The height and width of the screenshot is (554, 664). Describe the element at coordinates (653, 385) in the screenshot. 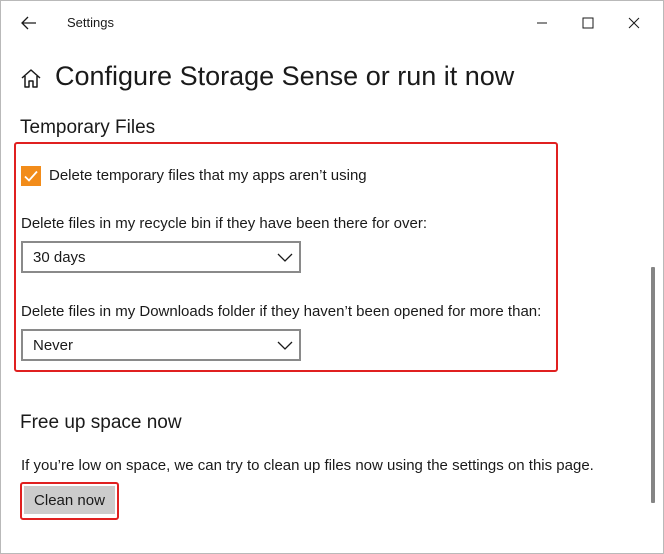

I see `scrollbar-thumb` at that location.